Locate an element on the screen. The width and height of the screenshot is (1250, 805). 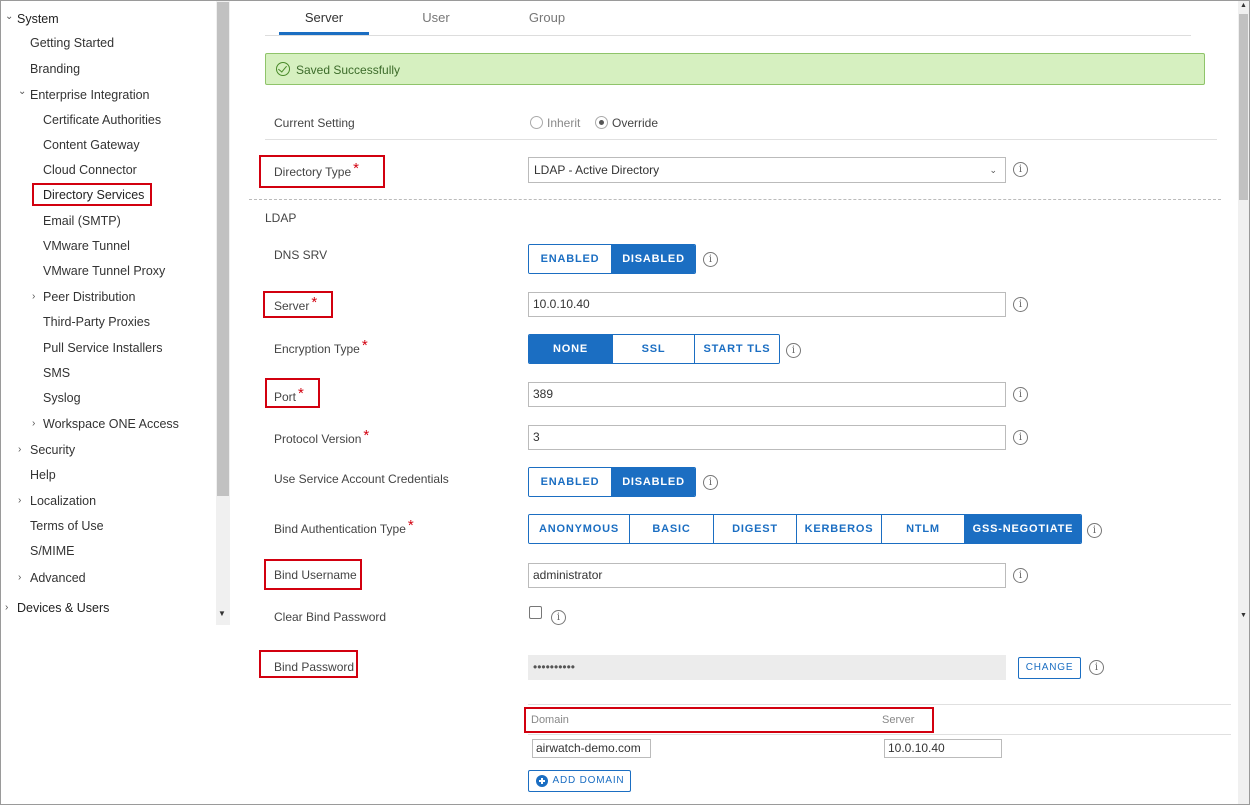
server-input: 10.0.10.40 is located at coordinates (767, 304).